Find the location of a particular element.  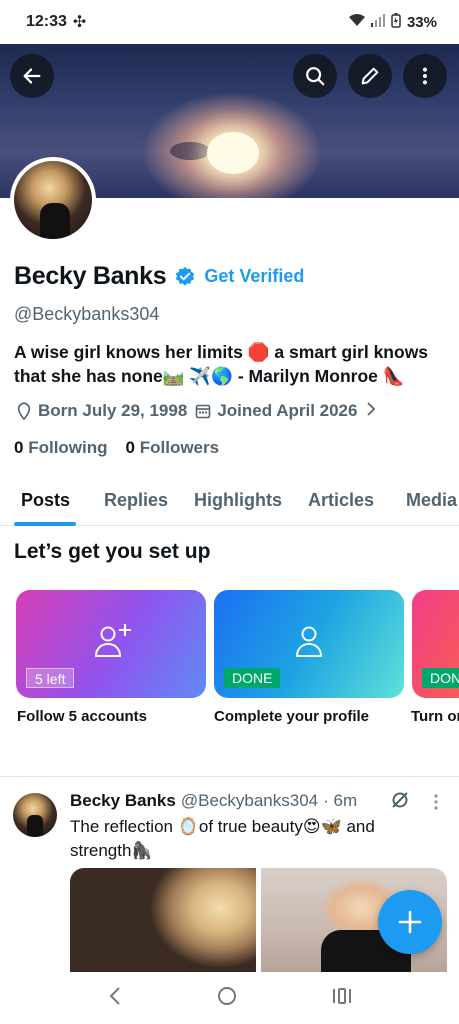

post-text-line: The reflection 🪞of true beauty😍🦋 and is located at coordinates (222, 826).